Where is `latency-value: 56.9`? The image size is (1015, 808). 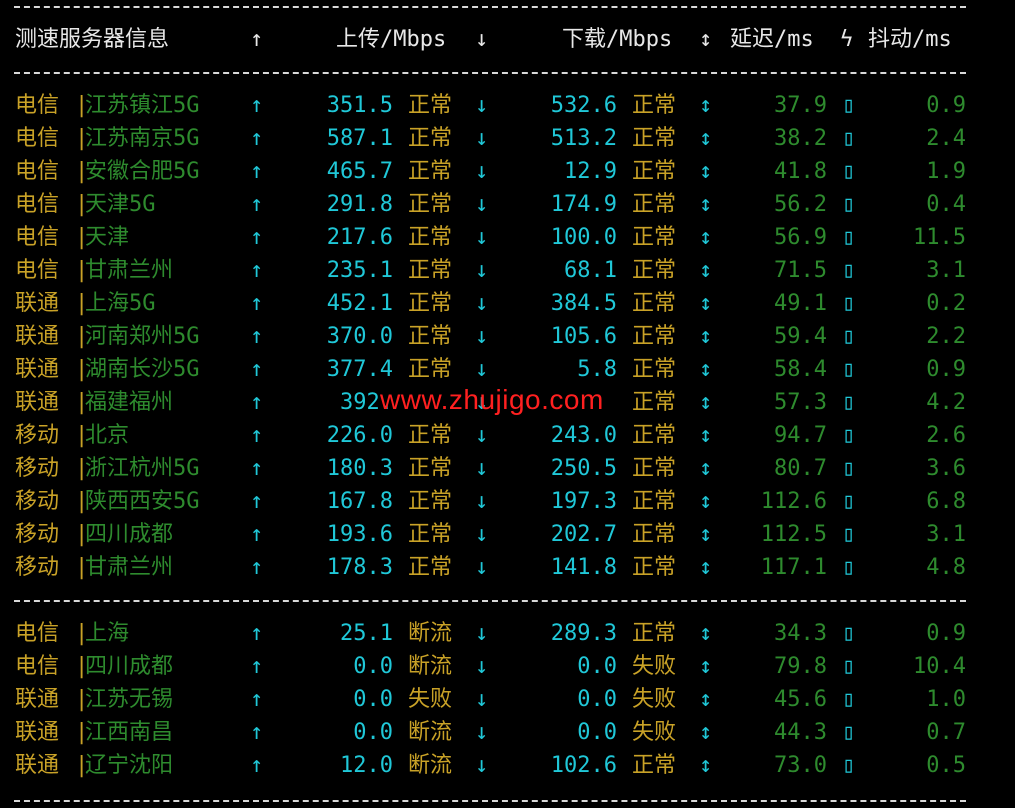 latency-value: 56.9 is located at coordinates (800, 237).